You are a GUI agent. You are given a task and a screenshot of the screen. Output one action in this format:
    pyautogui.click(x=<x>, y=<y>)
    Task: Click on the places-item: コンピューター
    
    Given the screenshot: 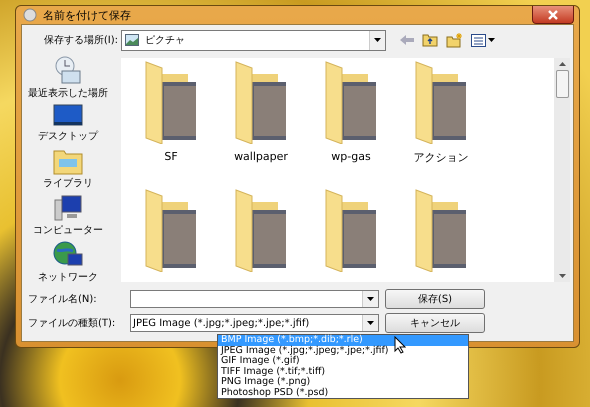 What is the action you would take?
    pyautogui.click(x=68, y=215)
    